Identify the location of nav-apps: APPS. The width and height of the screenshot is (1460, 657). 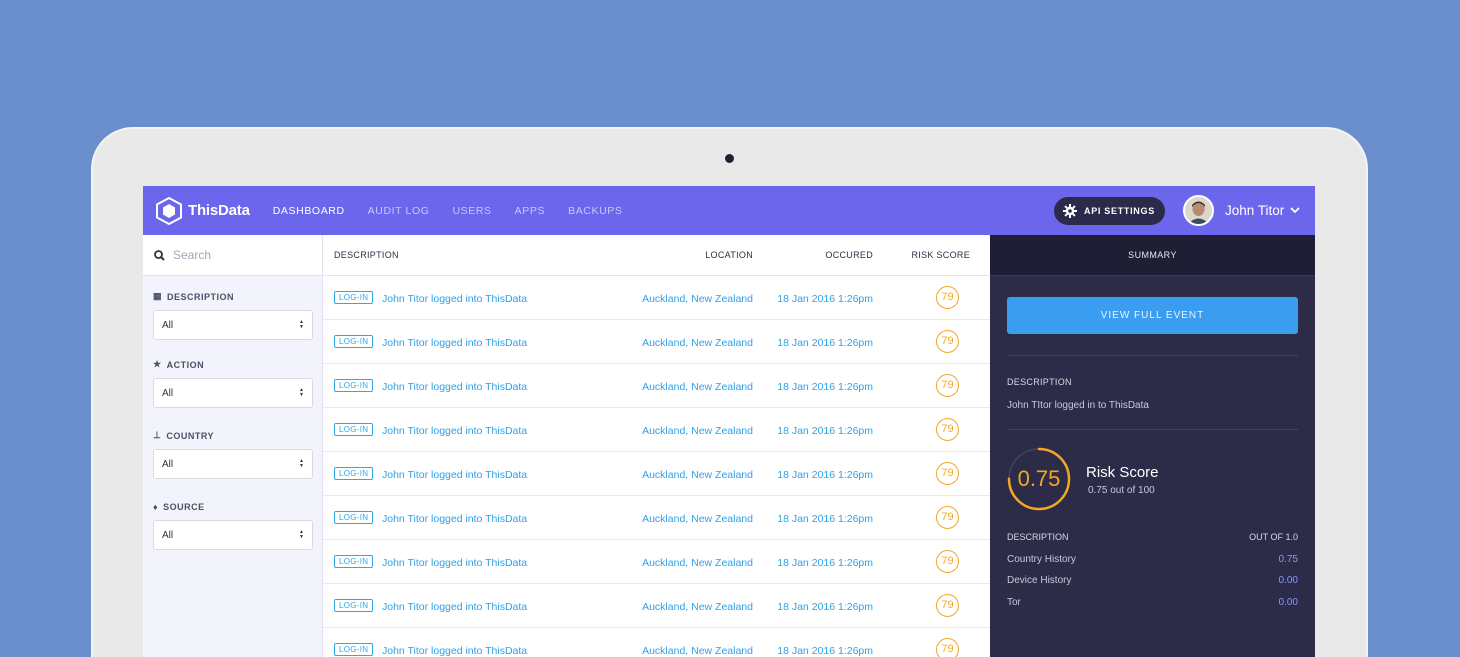
(530, 211).